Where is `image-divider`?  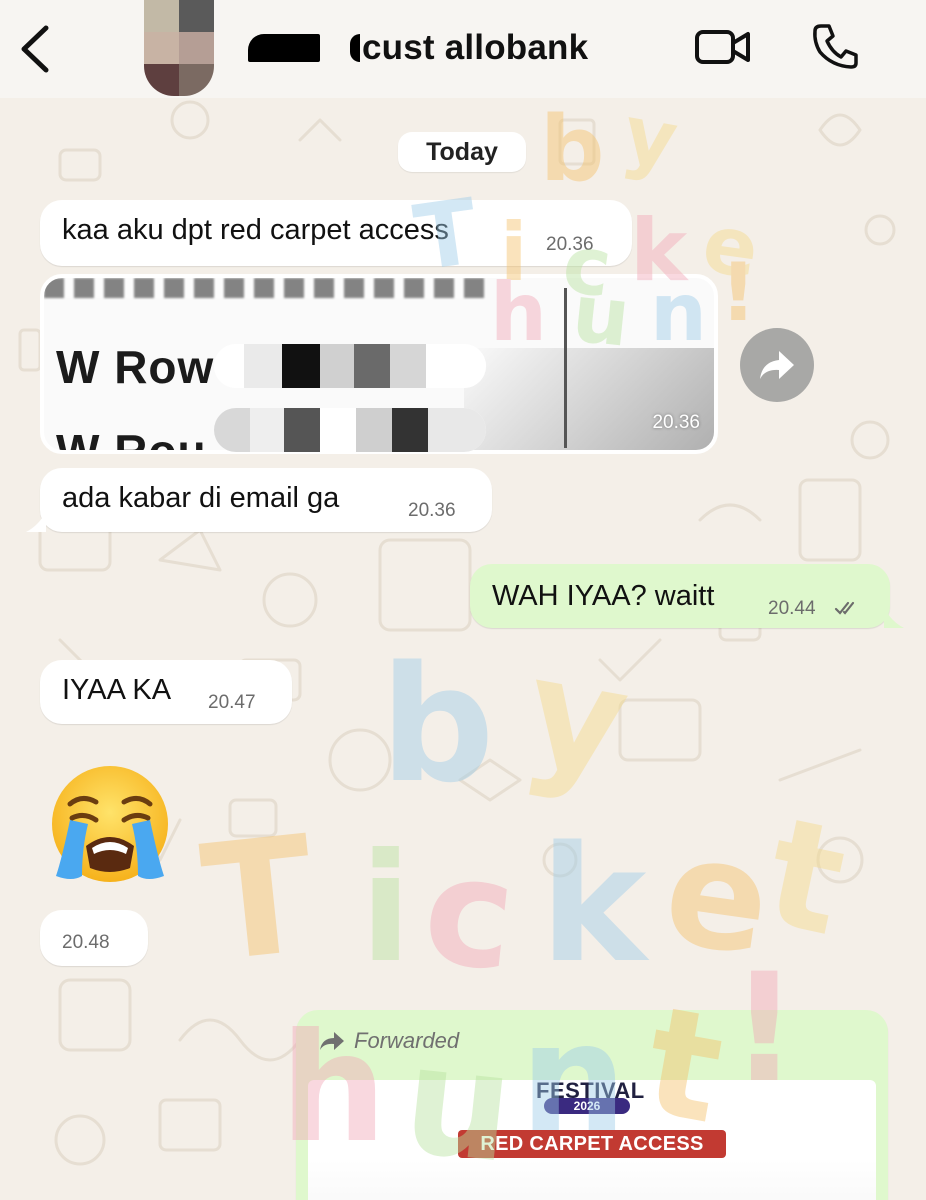
image-divider is located at coordinates (565, 368).